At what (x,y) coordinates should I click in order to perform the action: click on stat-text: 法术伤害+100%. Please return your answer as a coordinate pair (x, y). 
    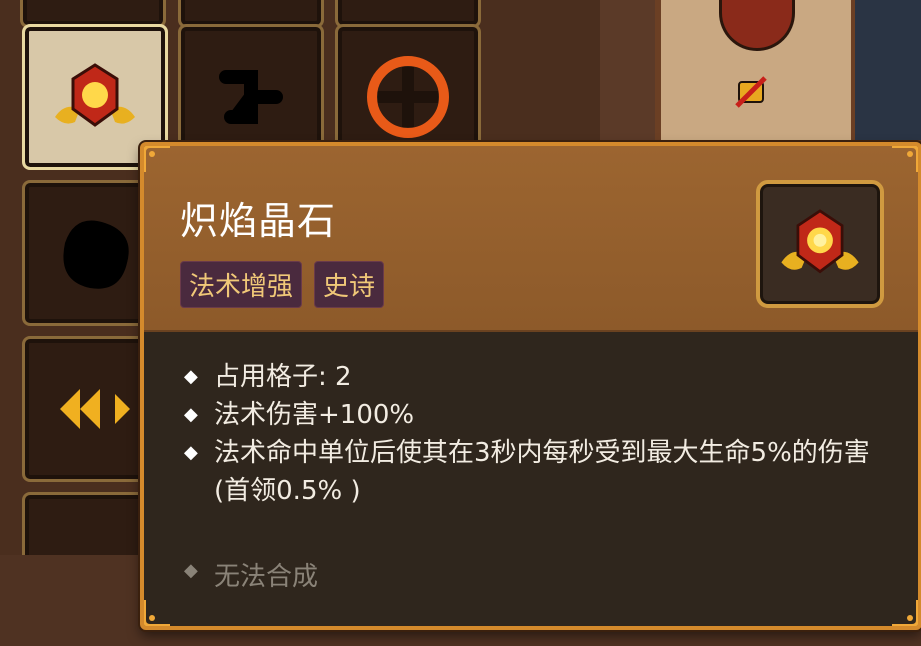
    Looking at the image, I should click on (314, 415).